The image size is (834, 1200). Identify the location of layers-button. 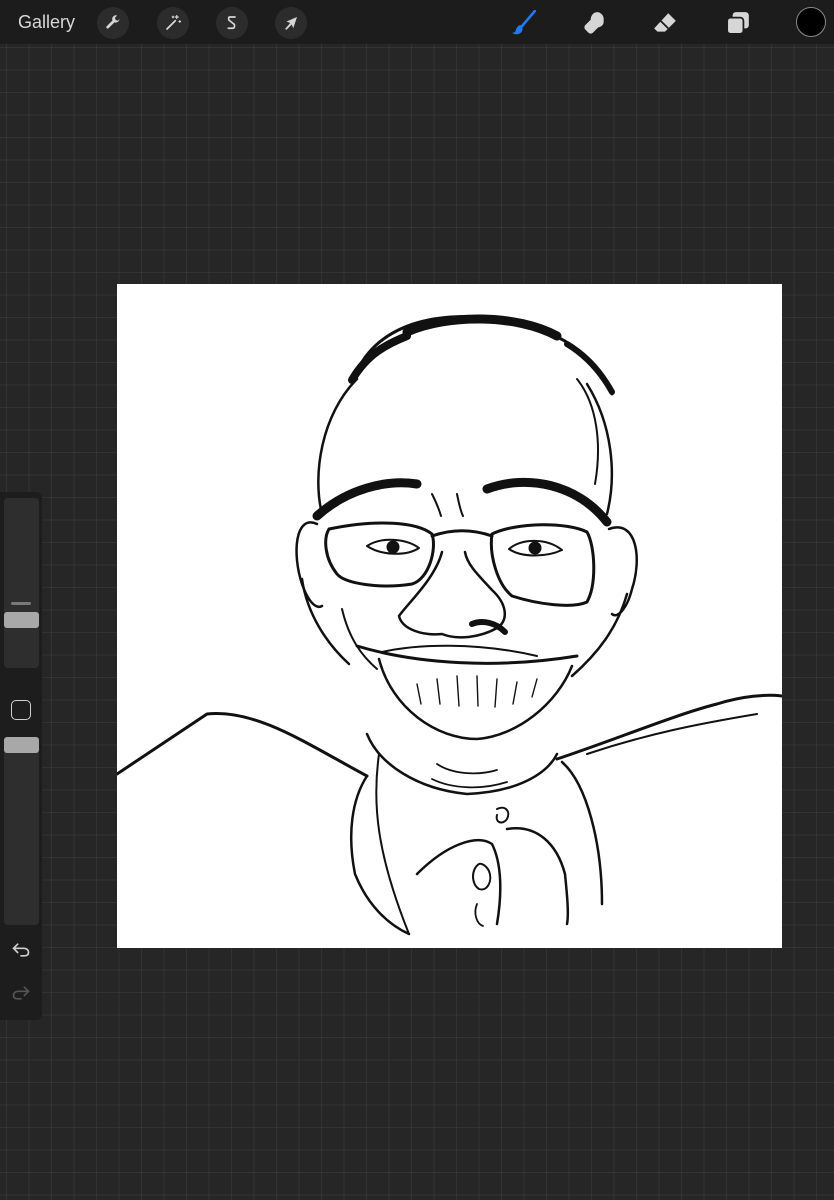
(738, 23).